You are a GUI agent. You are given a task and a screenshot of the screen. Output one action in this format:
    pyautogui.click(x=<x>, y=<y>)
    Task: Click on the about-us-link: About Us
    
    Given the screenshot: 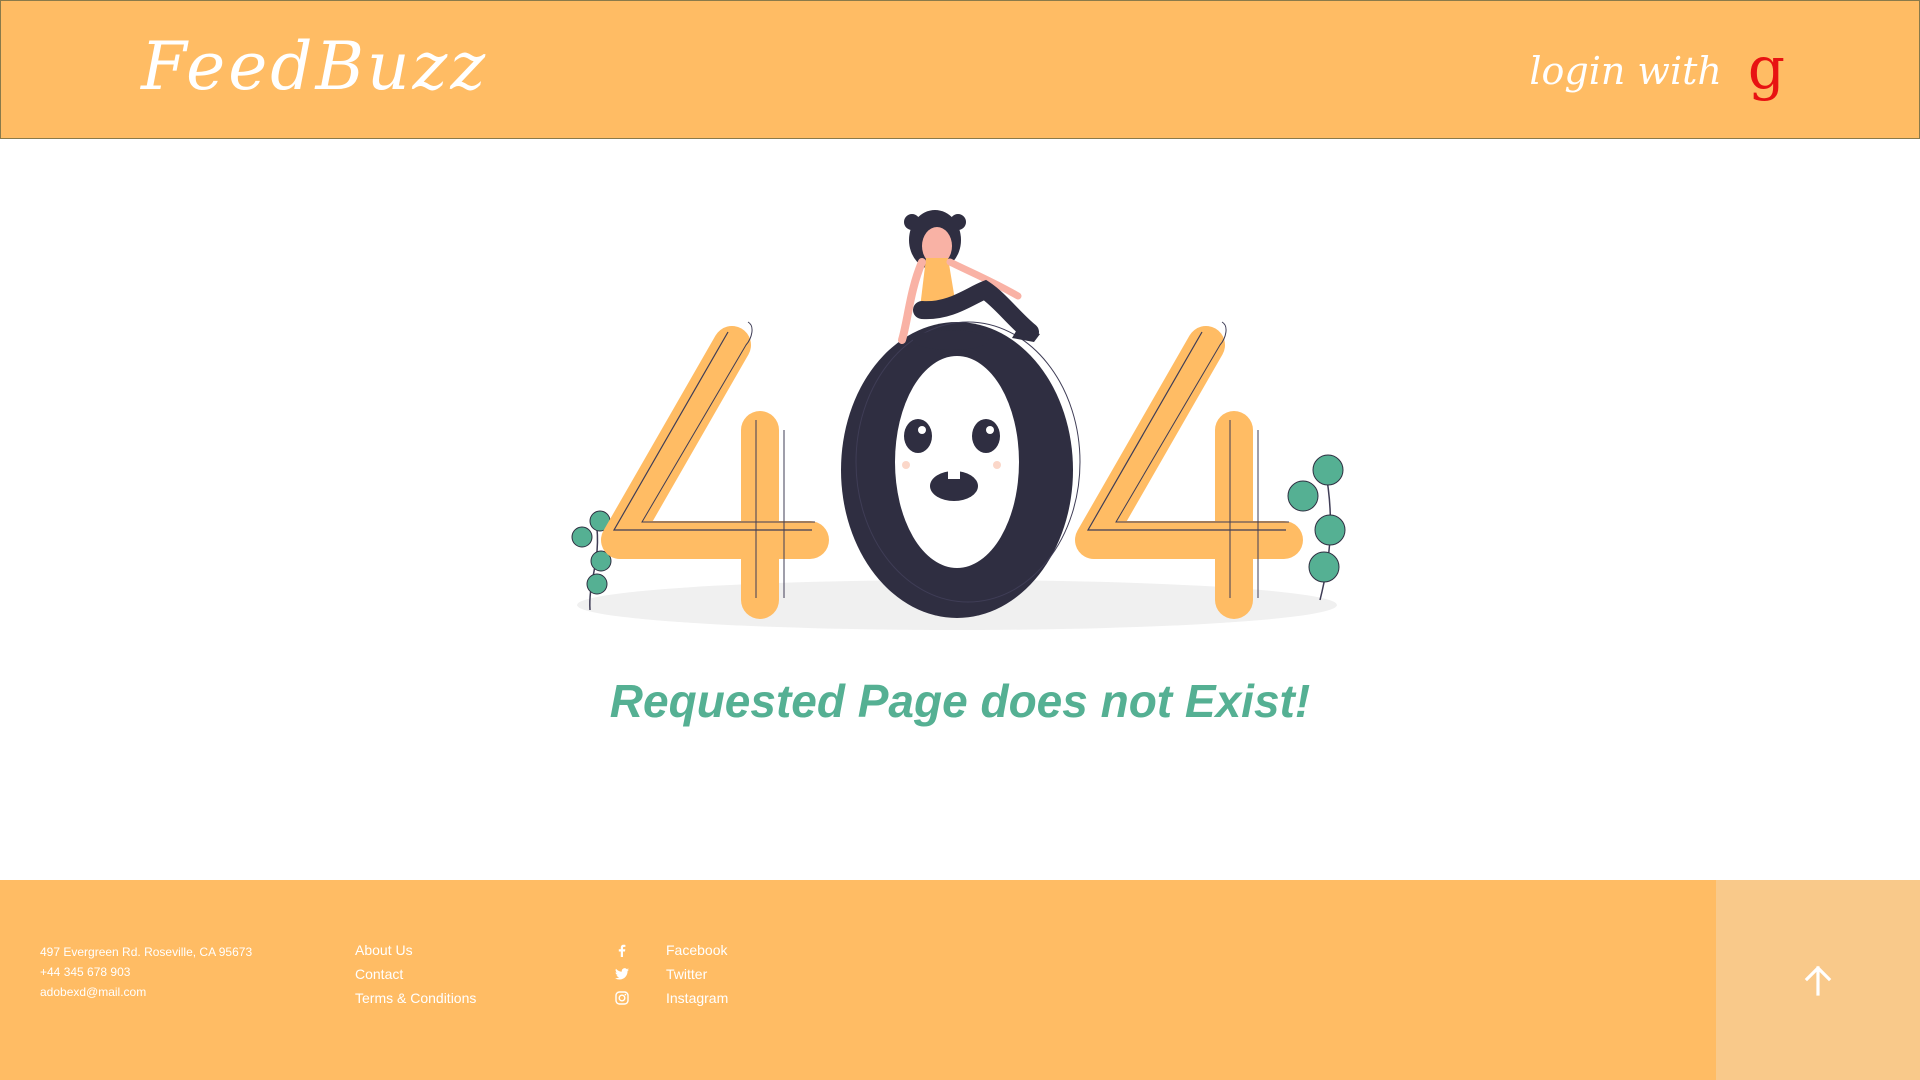 What is the action you would take?
    pyautogui.click(x=415, y=950)
    